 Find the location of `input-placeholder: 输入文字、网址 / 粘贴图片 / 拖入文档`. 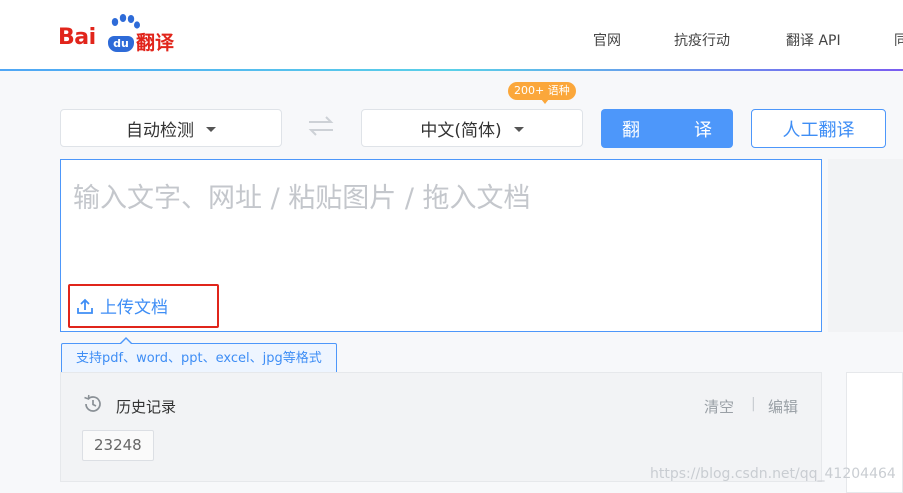

input-placeholder: 输入文字、网址 / 粘贴图片 / 拖入文档 is located at coordinates (302, 198).